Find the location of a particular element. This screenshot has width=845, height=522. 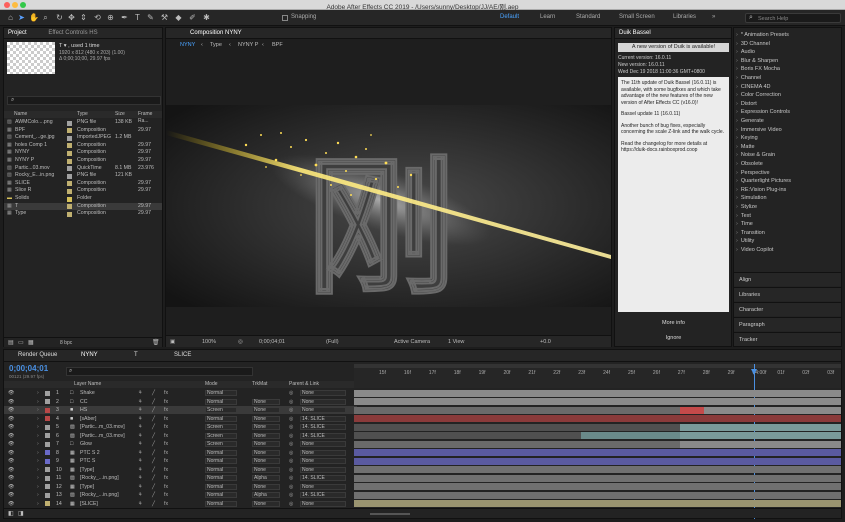

layer-row: 👁 › 14 ▦ [SLICE] ⚘ ╱ fx Normal None ◎ None is located at coordinates (180, 504).